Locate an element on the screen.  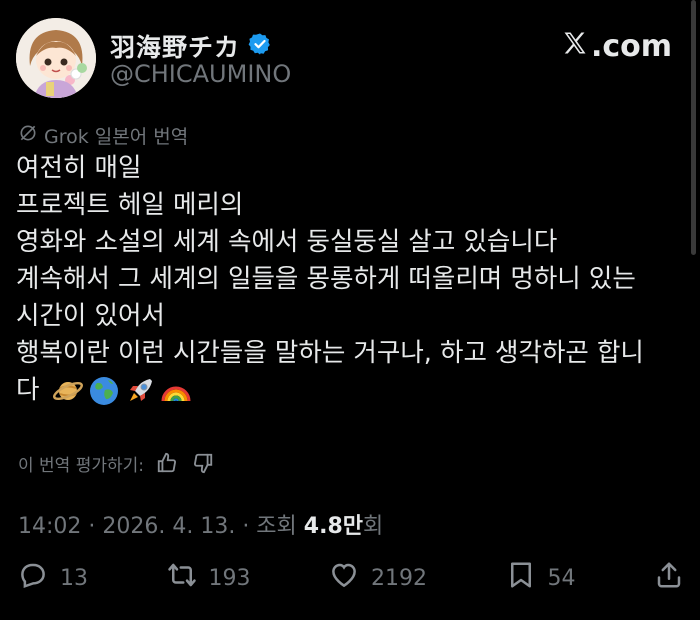
bookmark-button: 54 is located at coordinates (541, 578).